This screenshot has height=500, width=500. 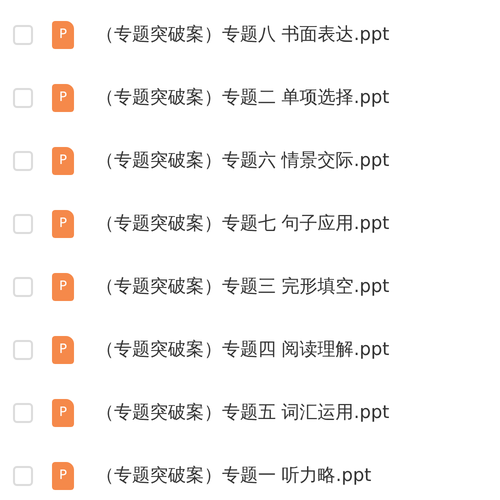 What do you see at coordinates (243, 349) in the screenshot?
I see `file-name: （专题突破案）专题四 阅读理解.ppt` at bounding box center [243, 349].